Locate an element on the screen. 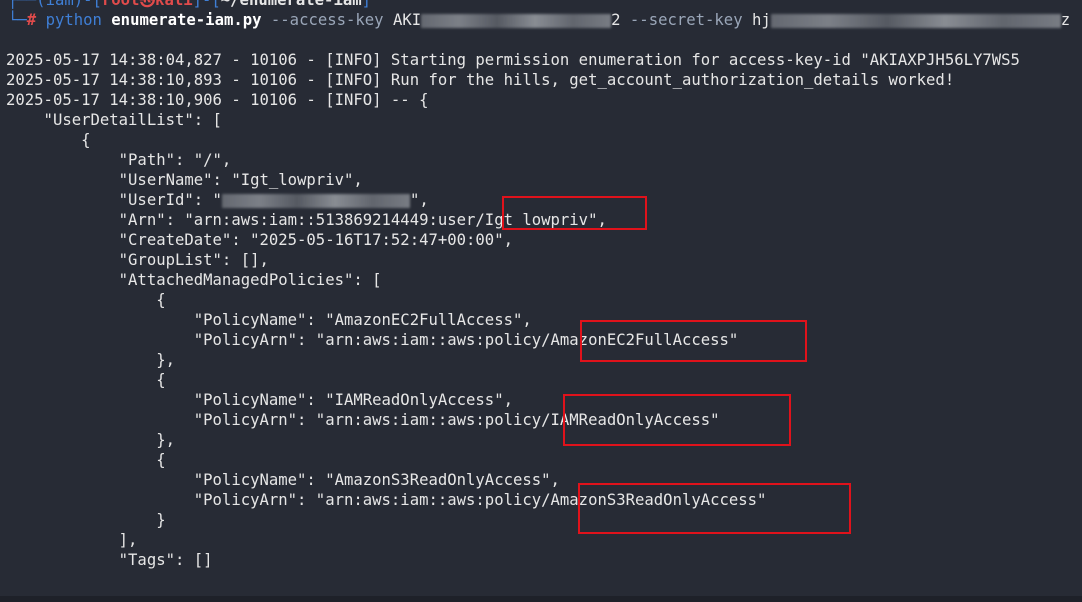 The width and height of the screenshot is (1082, 602). json-line-userid: "UserId": " ", is located at coordinates (217, 200).